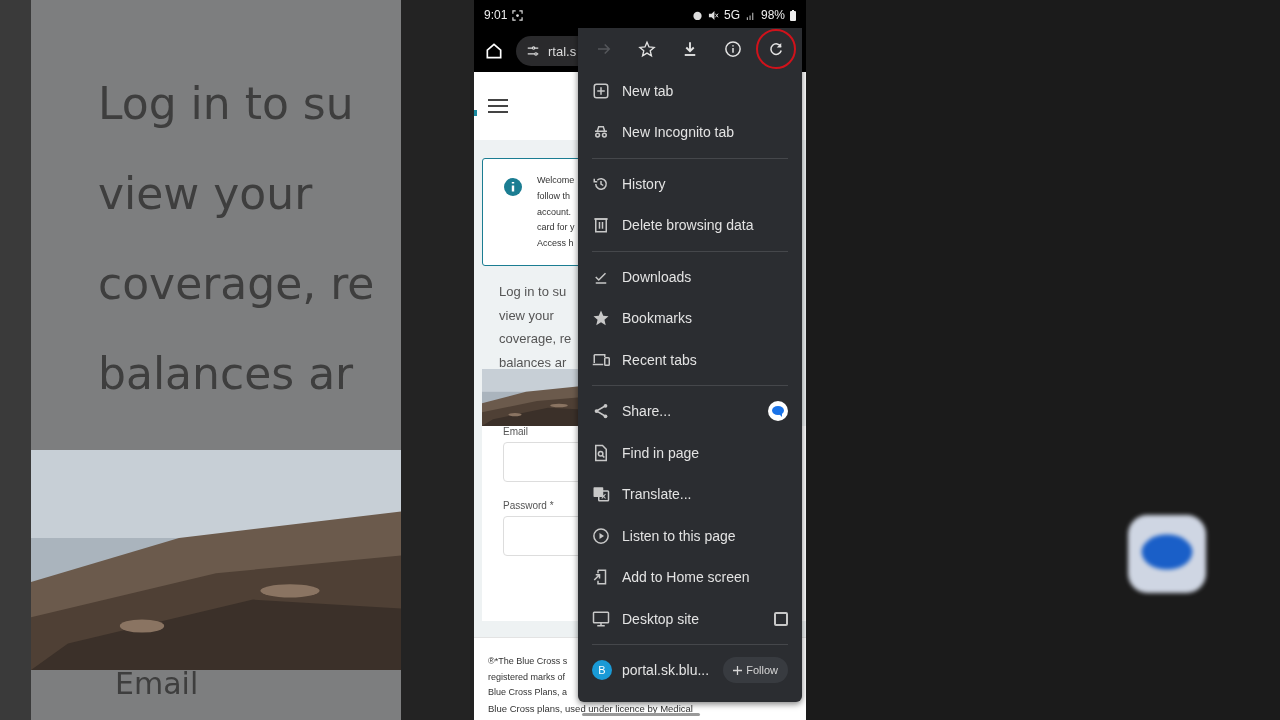 The height and width of the screenshot is (720, 1280). I want to click on menu-item: Downloads, so click(690, 277).